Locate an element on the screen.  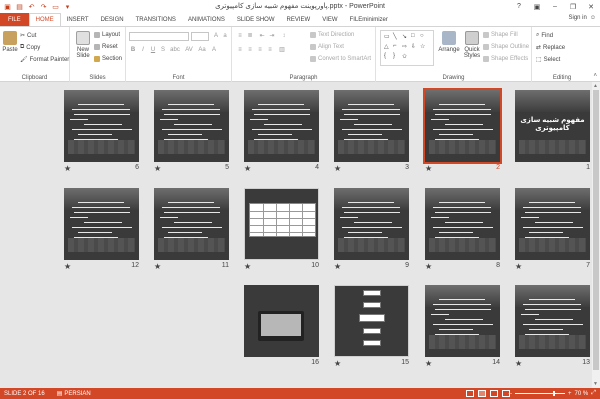
shape-fill-button: Shape Fill is located at coordinates (500, 35).